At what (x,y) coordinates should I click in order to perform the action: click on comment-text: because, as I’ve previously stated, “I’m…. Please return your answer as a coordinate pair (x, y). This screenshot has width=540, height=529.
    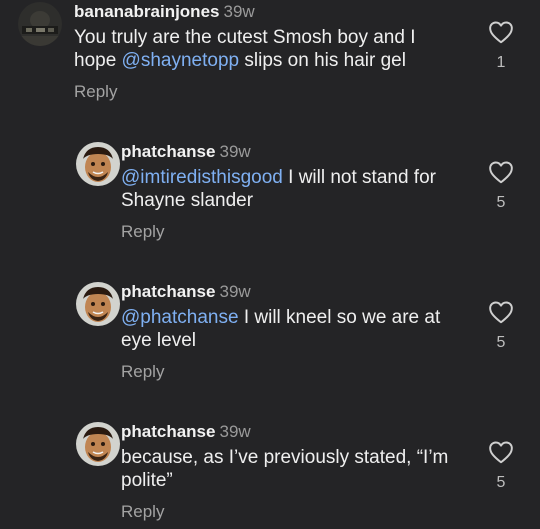
    Looking at the image, I should click on (285, 469).